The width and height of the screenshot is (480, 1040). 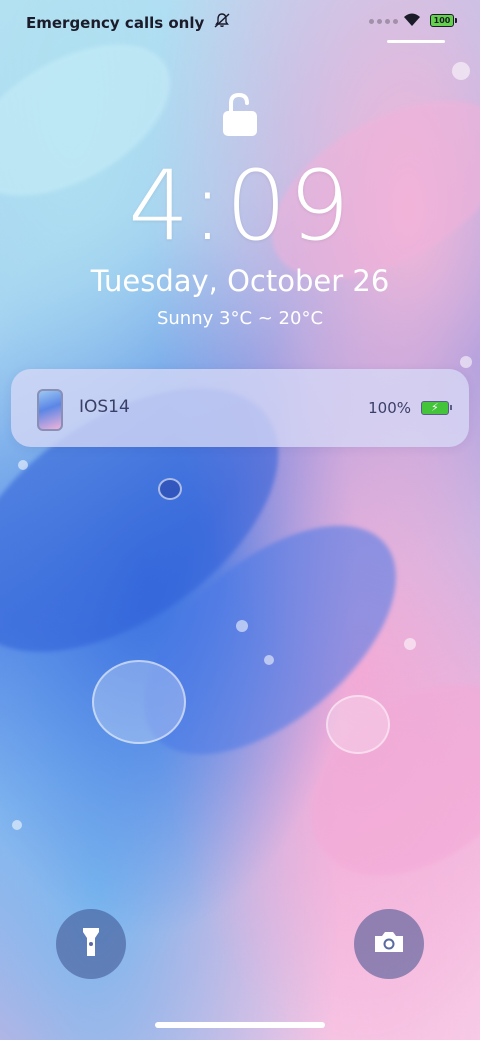 I want to click on flashlight-button, so click(x=91, y=944).